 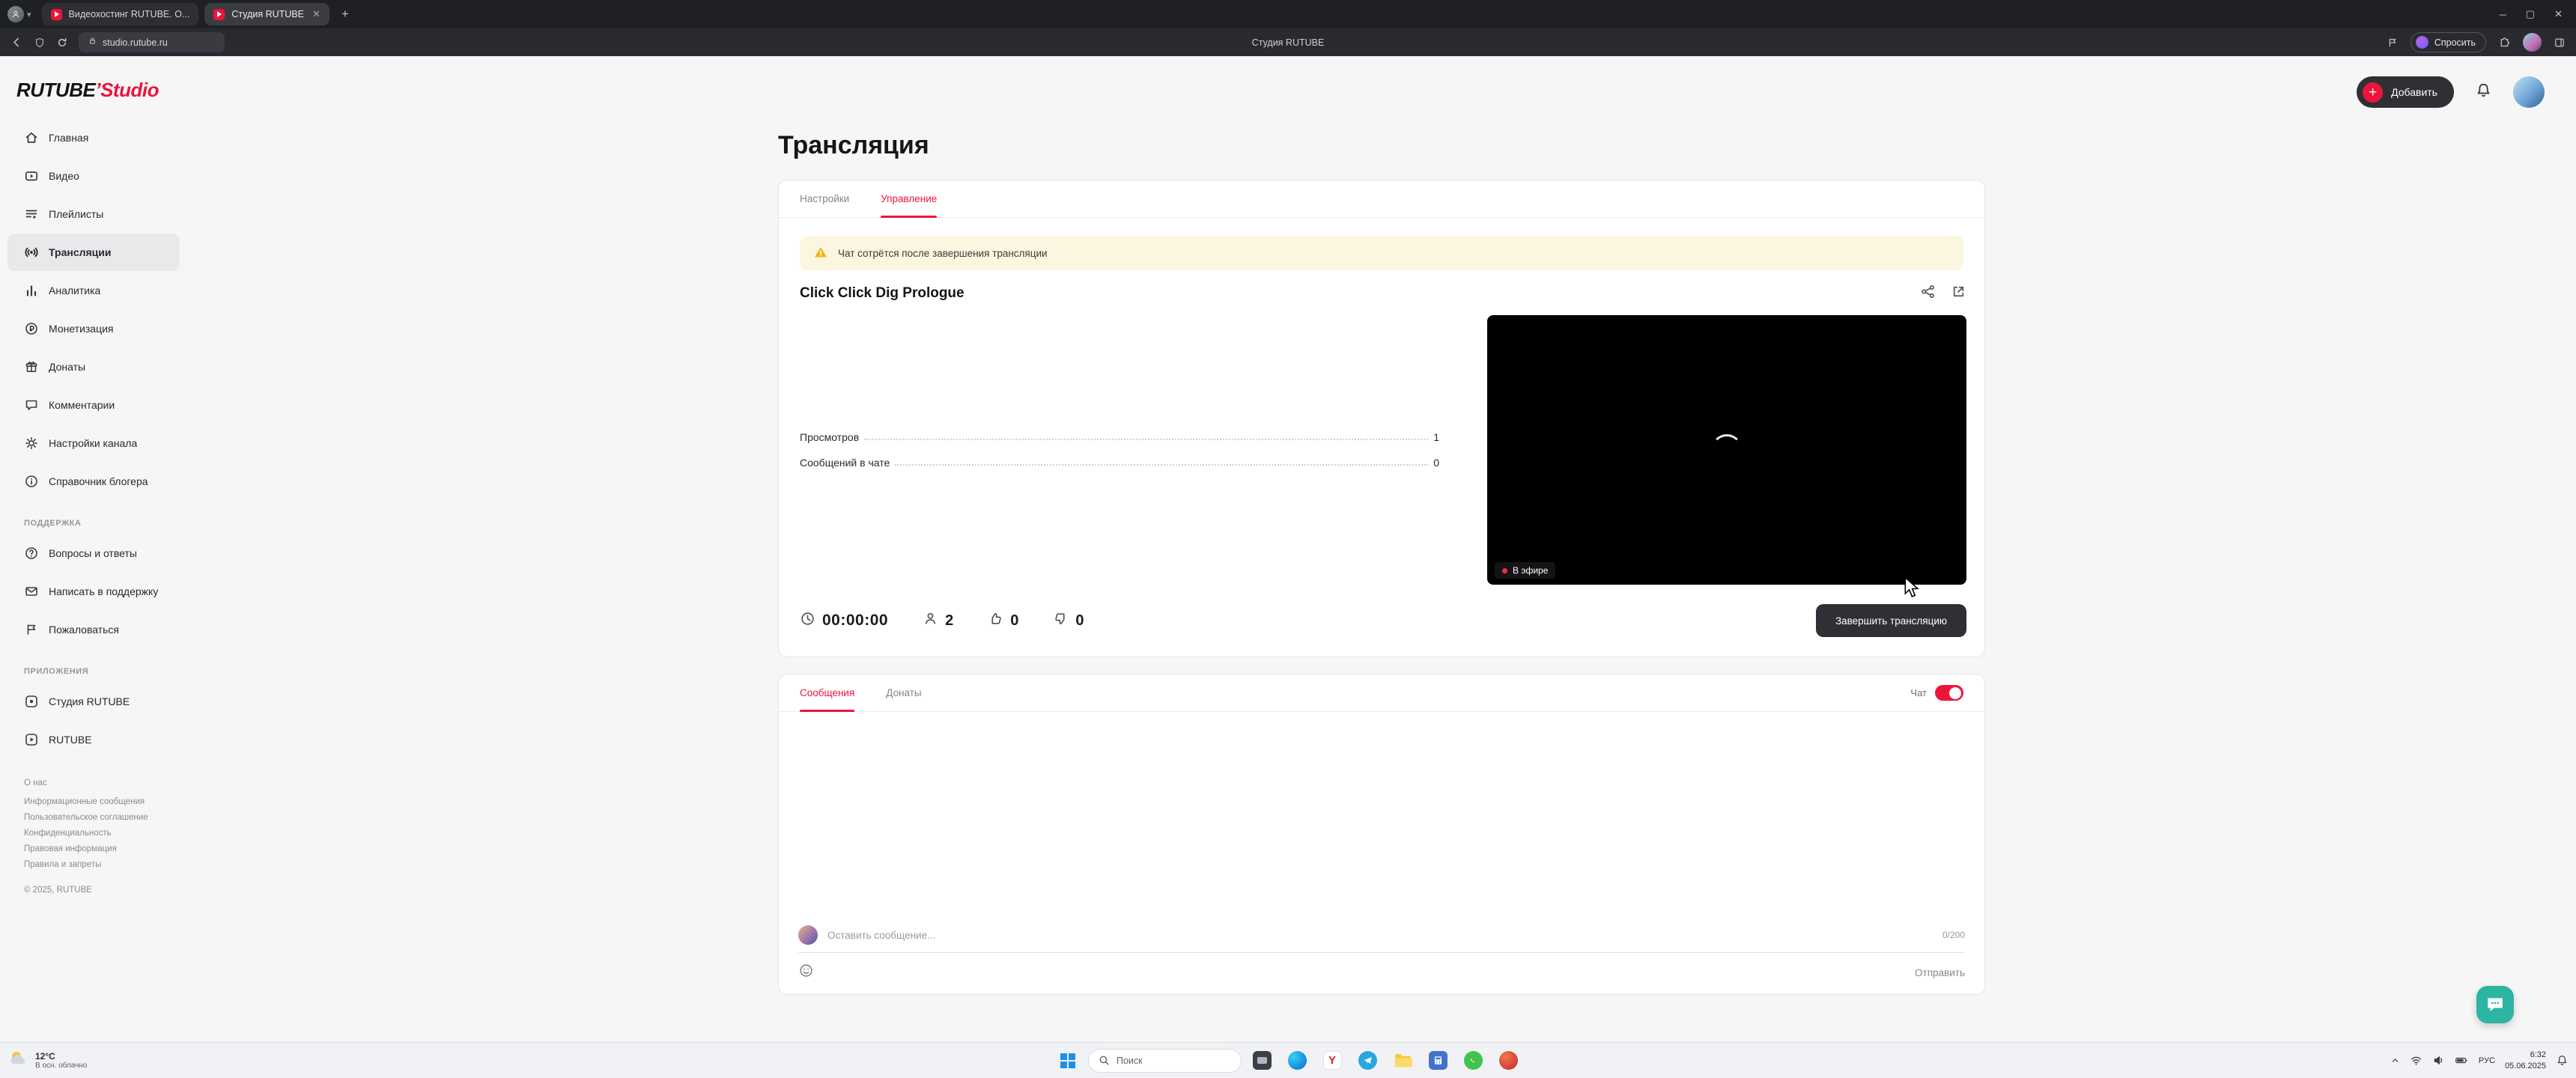 What do you see at coordinates (93, 591) in the screenshot?
I see `sidebar-item-write-support: Написать в поддержку` at bounding box center [93, 591].